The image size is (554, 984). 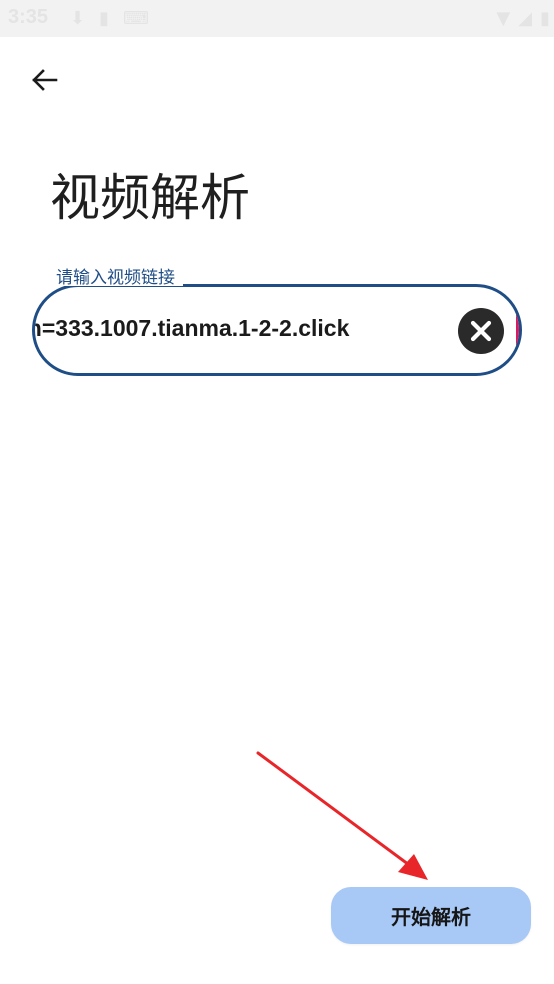 I want to click on page-title: 视频解析, so click(x=150, y=198).